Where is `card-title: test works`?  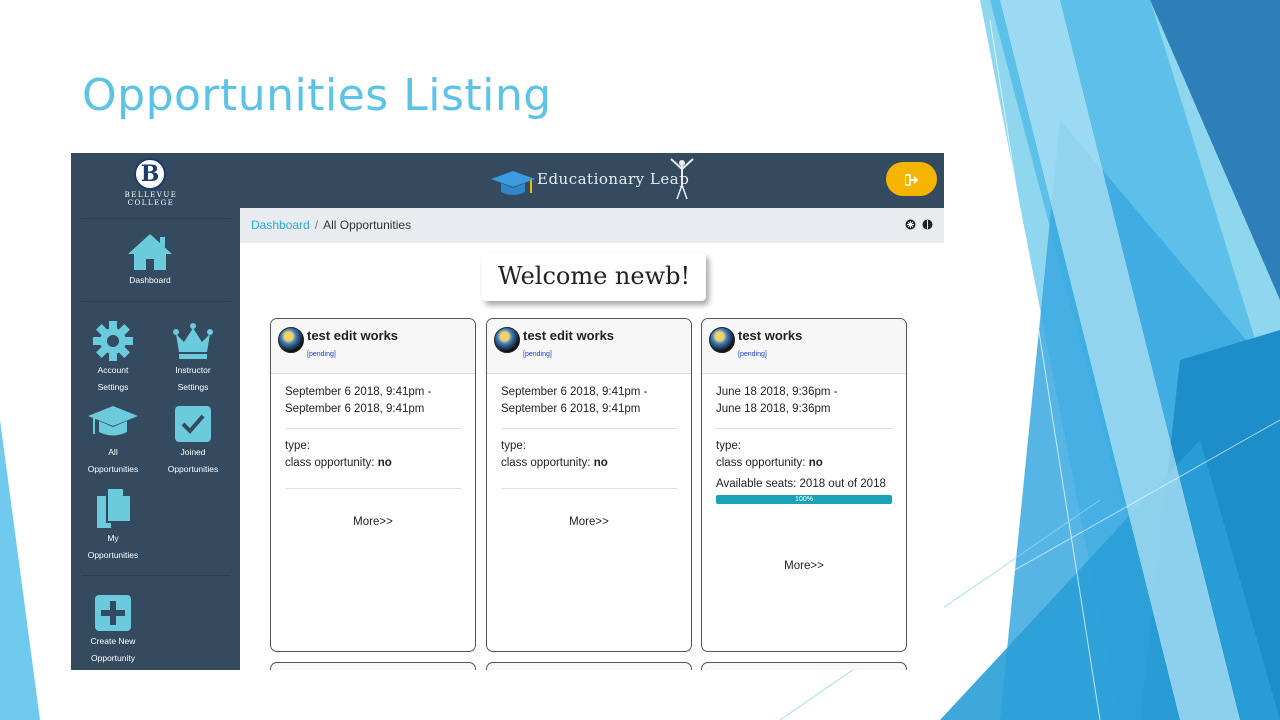 card-title: test works is located at coordinates (770, 335).